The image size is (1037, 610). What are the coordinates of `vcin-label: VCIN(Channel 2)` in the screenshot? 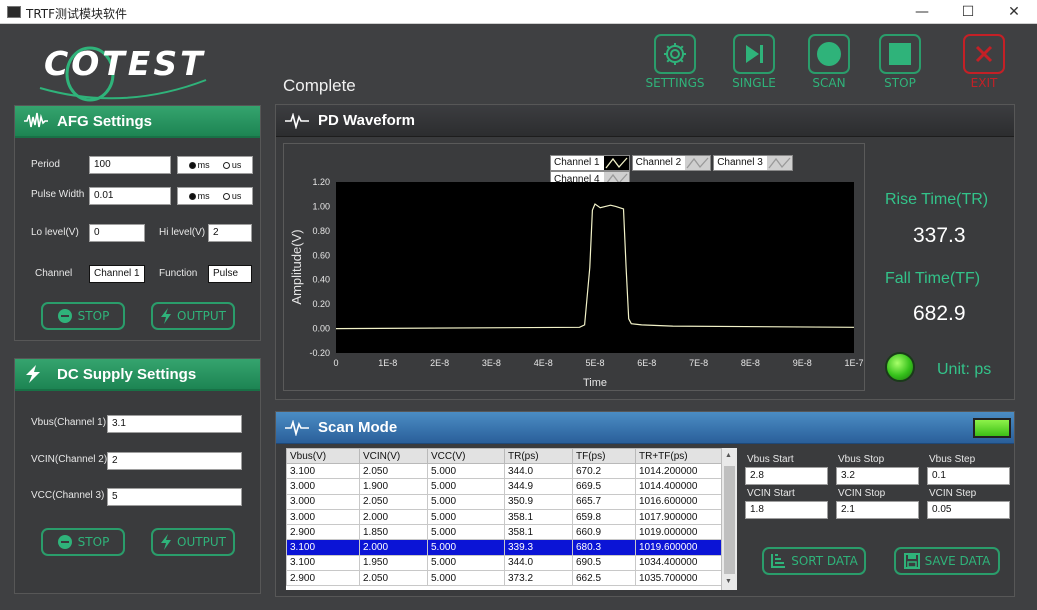 It's located at (69, 459).